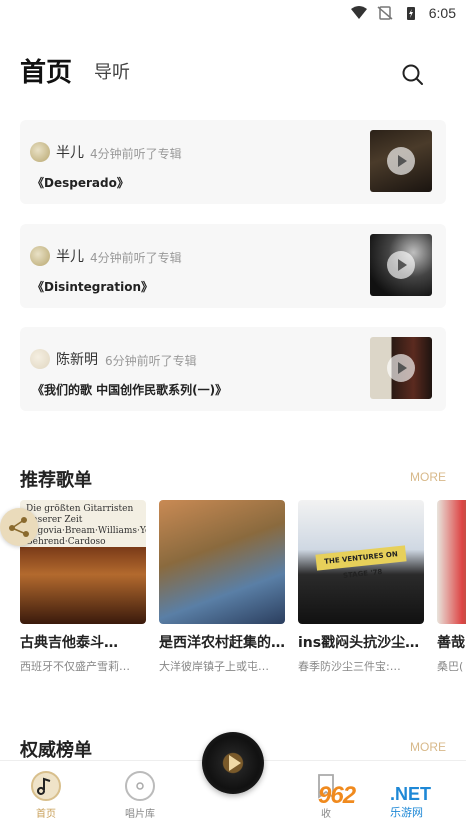  I want to click on playlist-cover: THE VENTURES ON STAGE '78, so click(361, 562).